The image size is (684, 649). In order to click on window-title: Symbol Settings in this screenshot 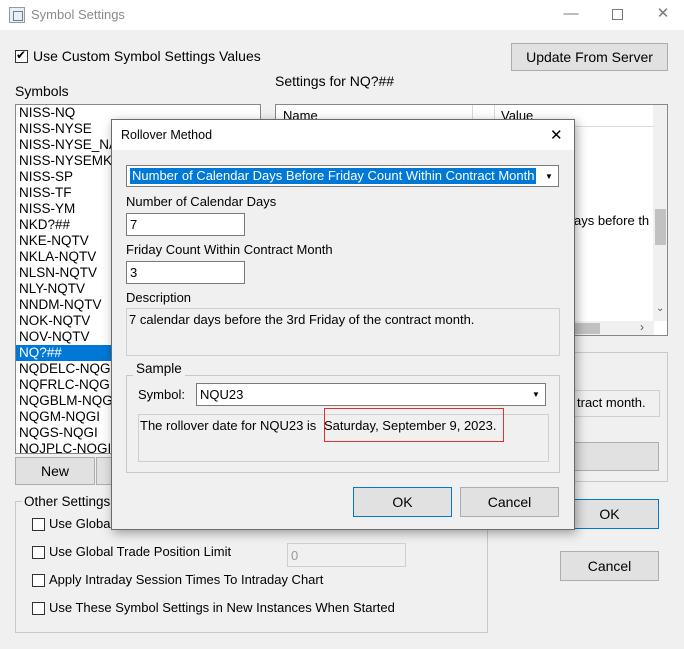, I will do `click(78, 14)`.